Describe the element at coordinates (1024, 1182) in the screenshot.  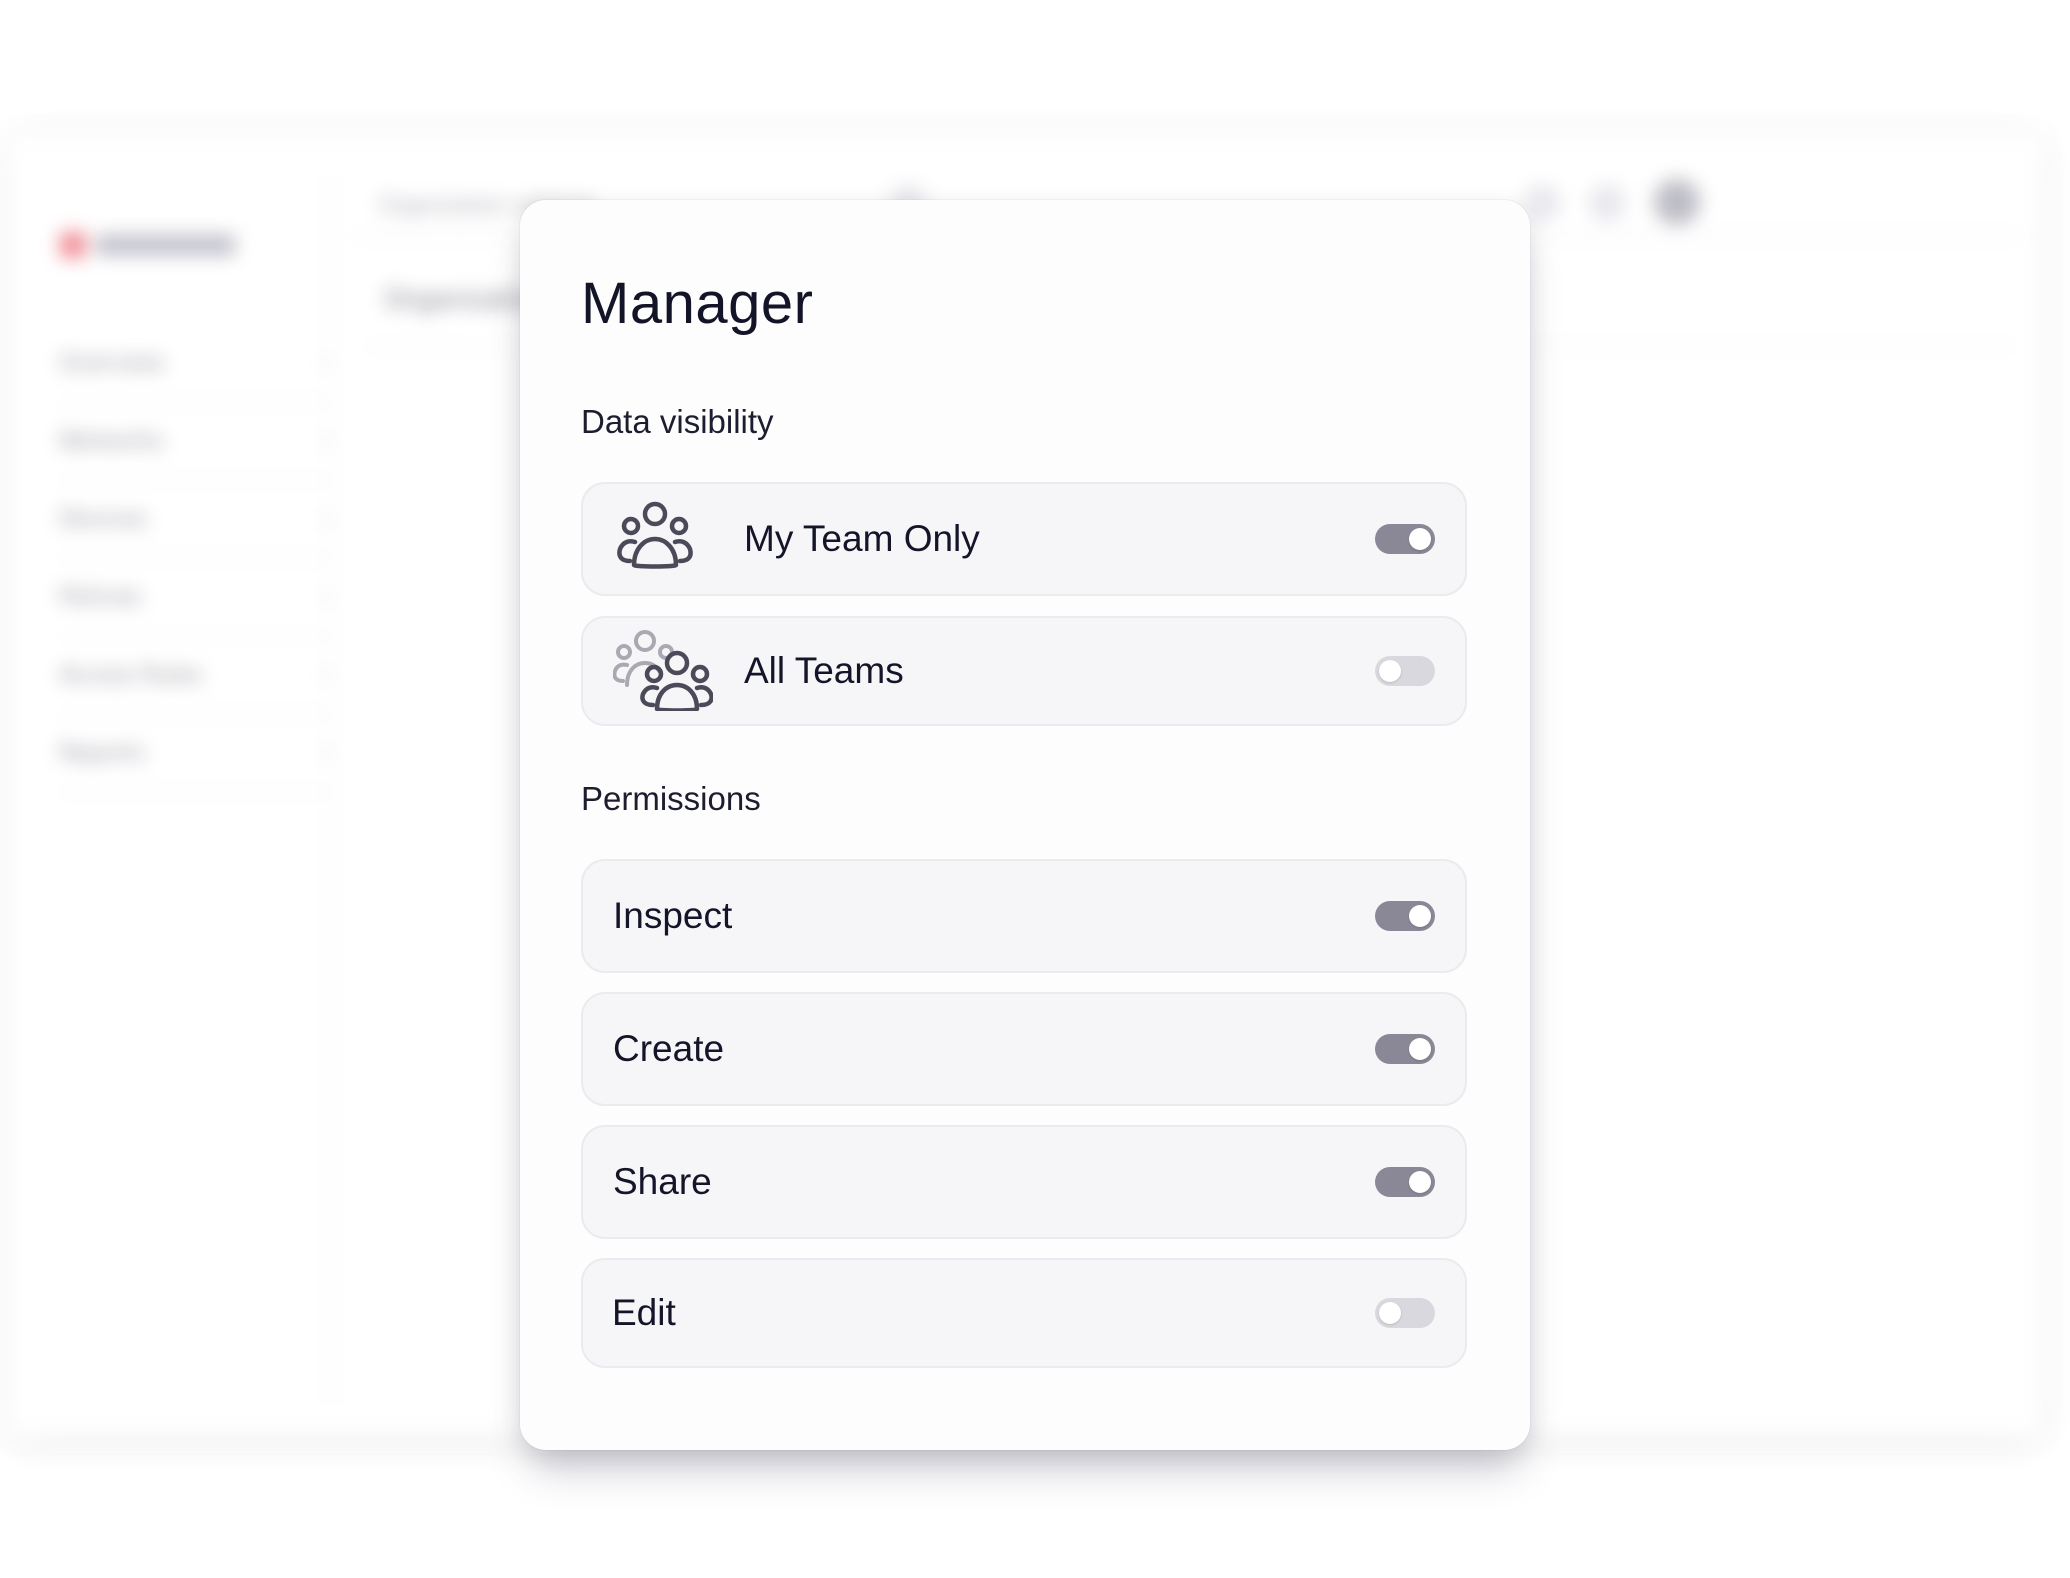
I see `permission-share: Share` at that location.